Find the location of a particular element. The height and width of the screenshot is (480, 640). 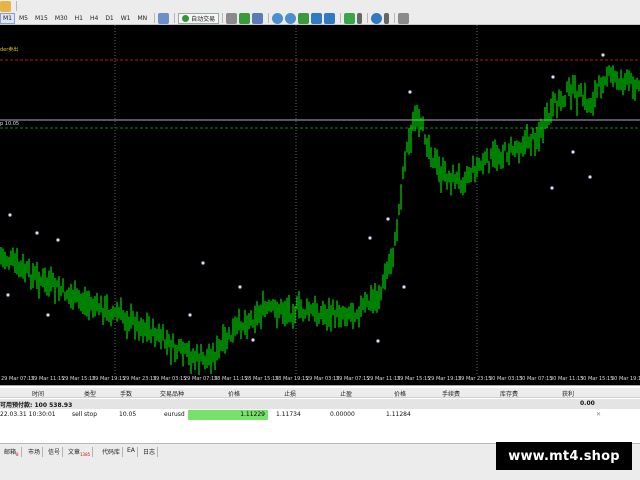

timeframe-m30-button: M30 is located at coordinates (61, 18).